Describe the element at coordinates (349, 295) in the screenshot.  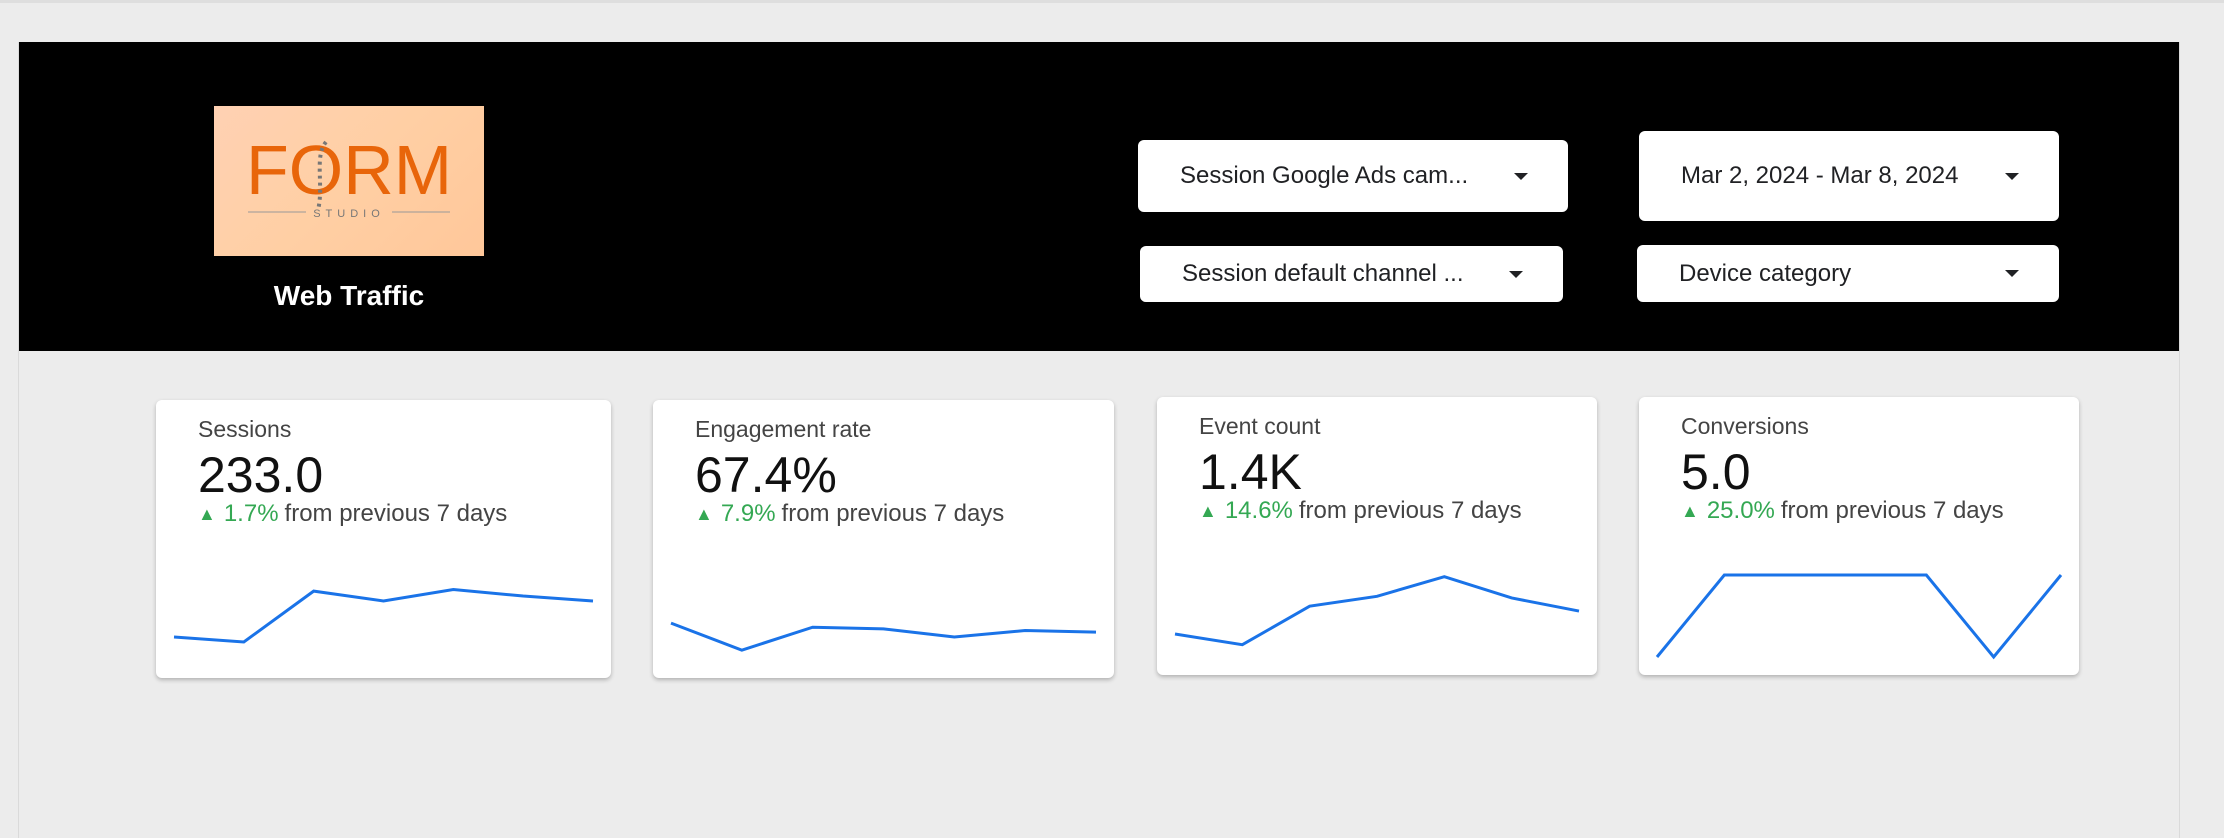
I see `report-title: Web Traffic` at that location.